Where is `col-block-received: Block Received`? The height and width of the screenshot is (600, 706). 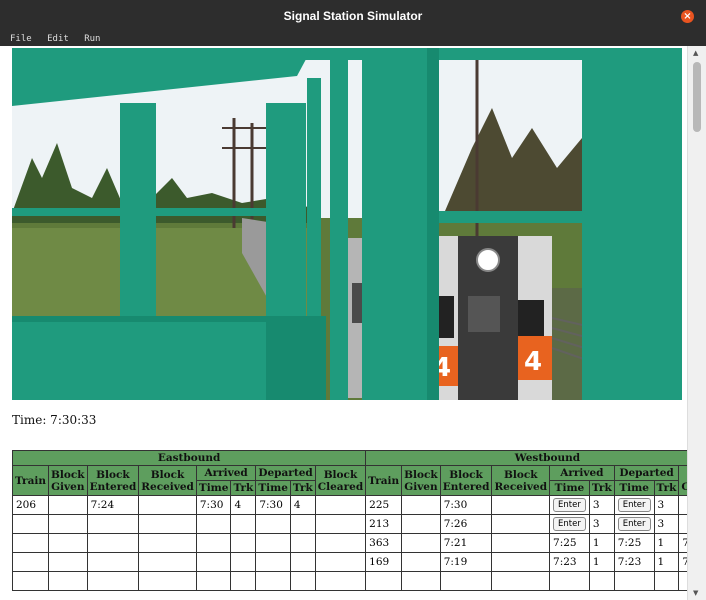 col-block-received: Block Received is located at coordinates (167, 480).